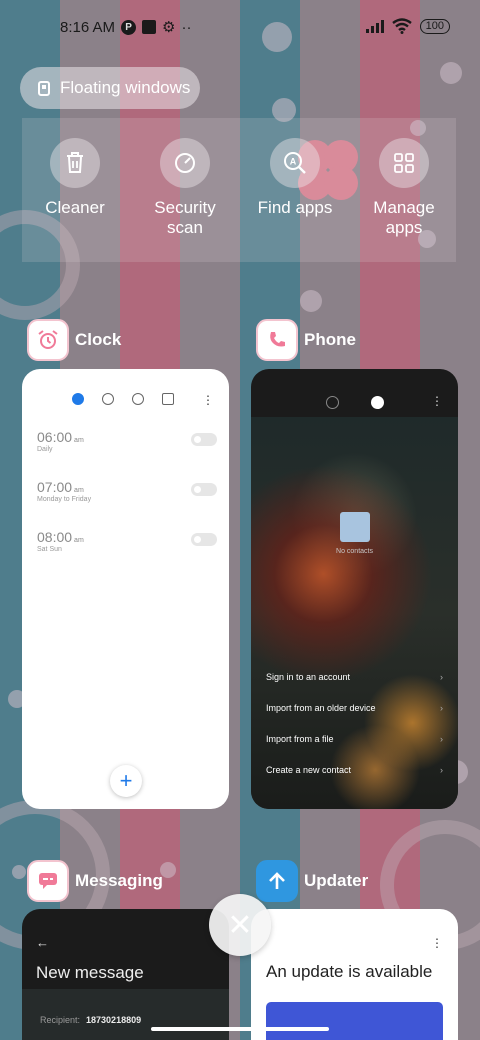  Describe the element at coordinates (168, 399) in the screenshot. I see `timer-tab-icon` at that location.